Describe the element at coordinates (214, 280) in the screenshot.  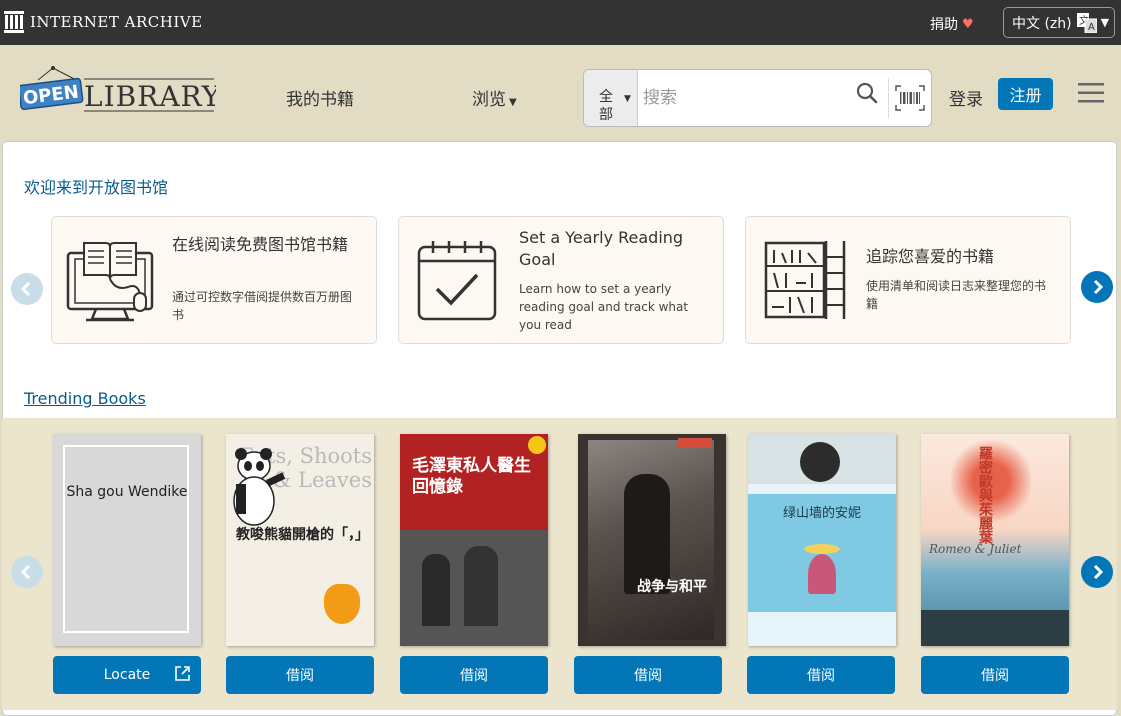
I see `feature-card-read-free: 在线阅读免费图书馆书籍 通过可控数字借阅提供数百万册图书` at that location.